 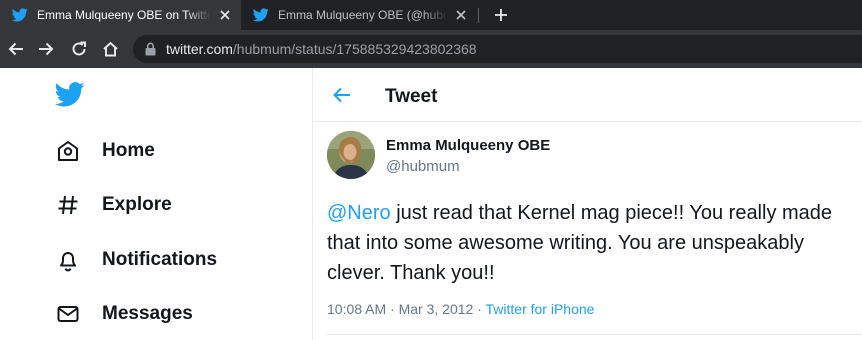 I want to click on page-header: Tweet, so click(x=587, y=95).